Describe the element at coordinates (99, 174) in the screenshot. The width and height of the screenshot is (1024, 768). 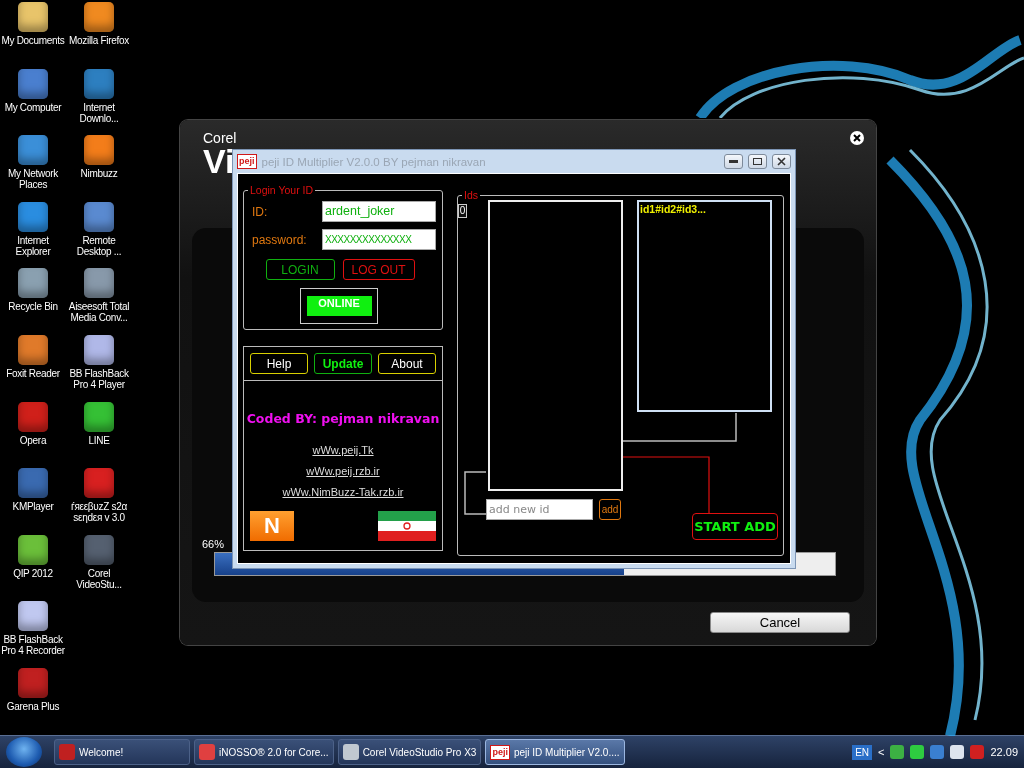
I see `icon-label: Nimbuzz` at that location.